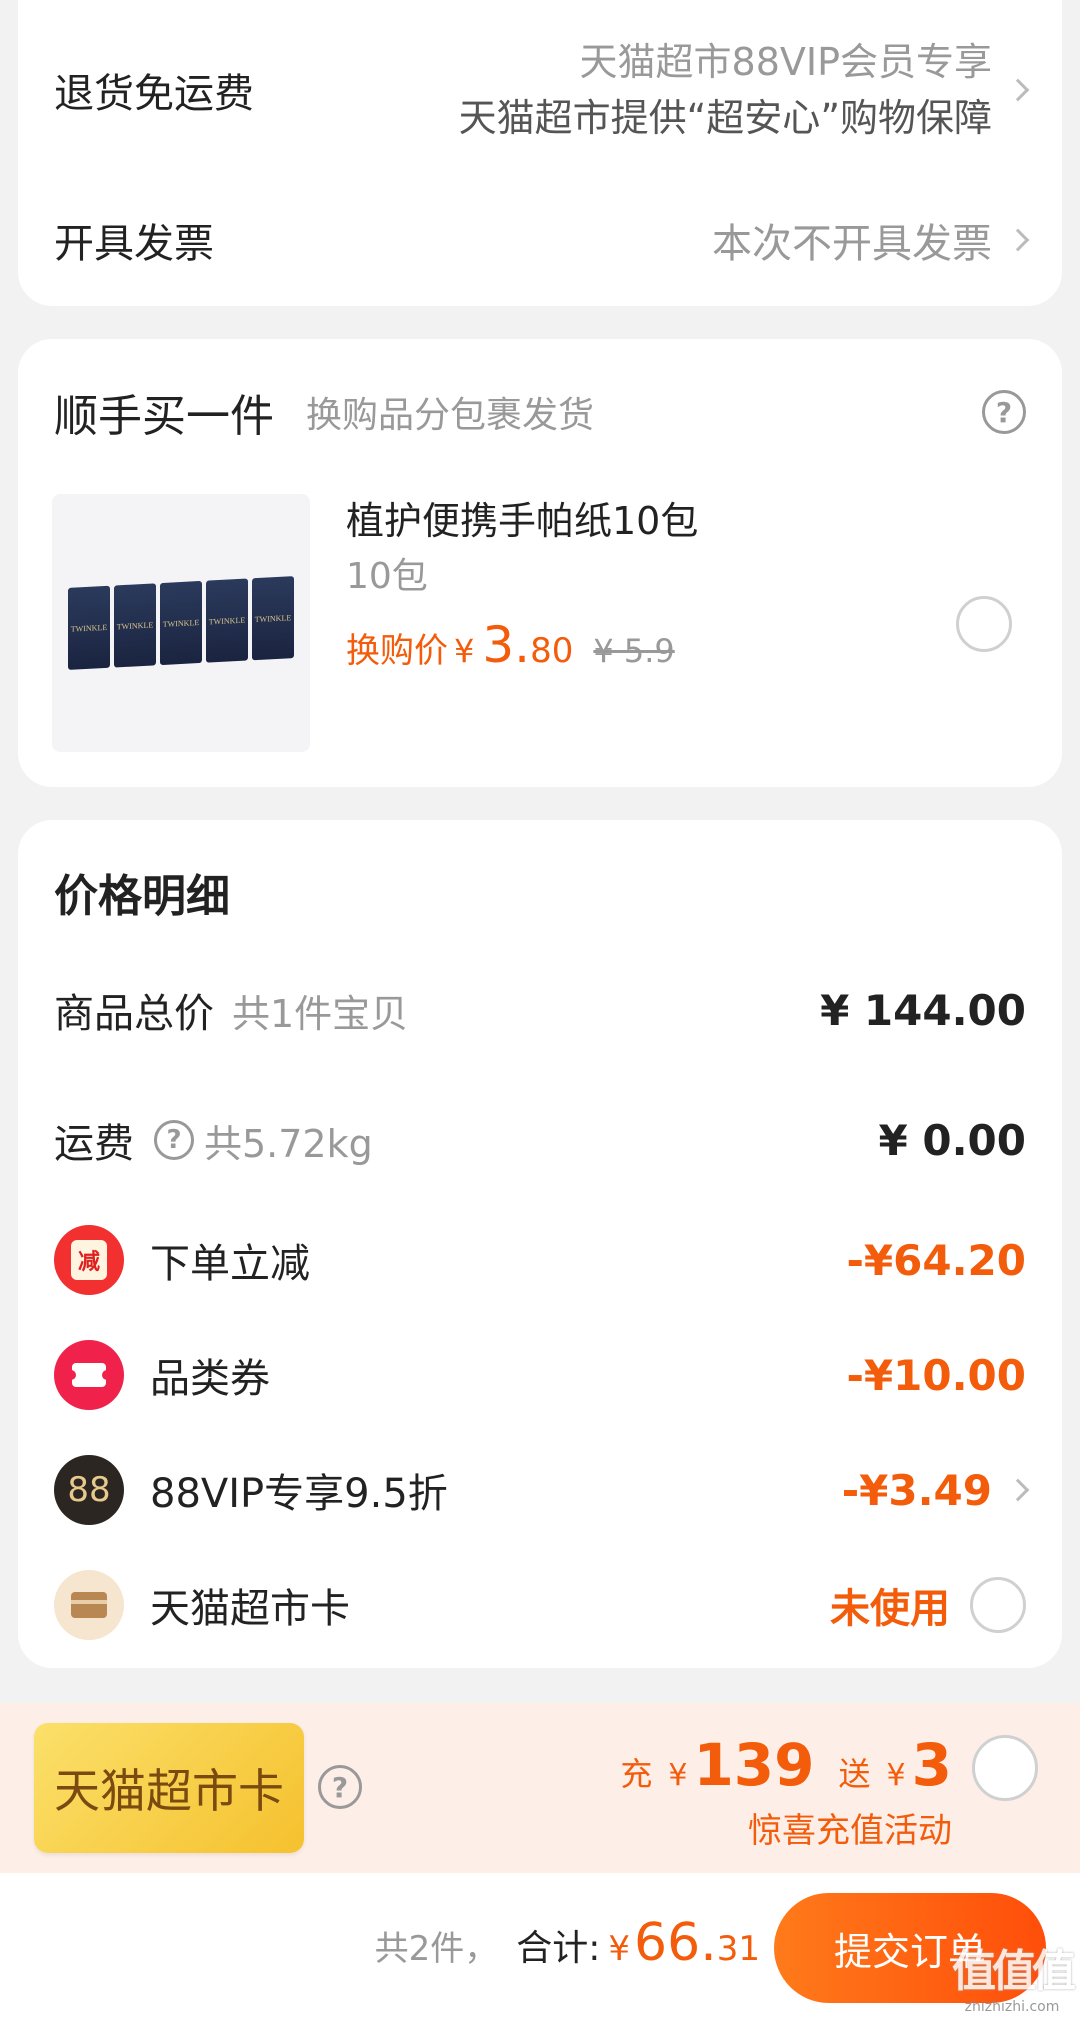 The height and width of the screenshot is (2022, 1080). Describe the element at coordinates (542, 90) in the screenshot. I see `return-shipping-row: 退货免运费 天猫超市88VIP会员专享 天猫超市提供“超安心”购物保障` at that location.